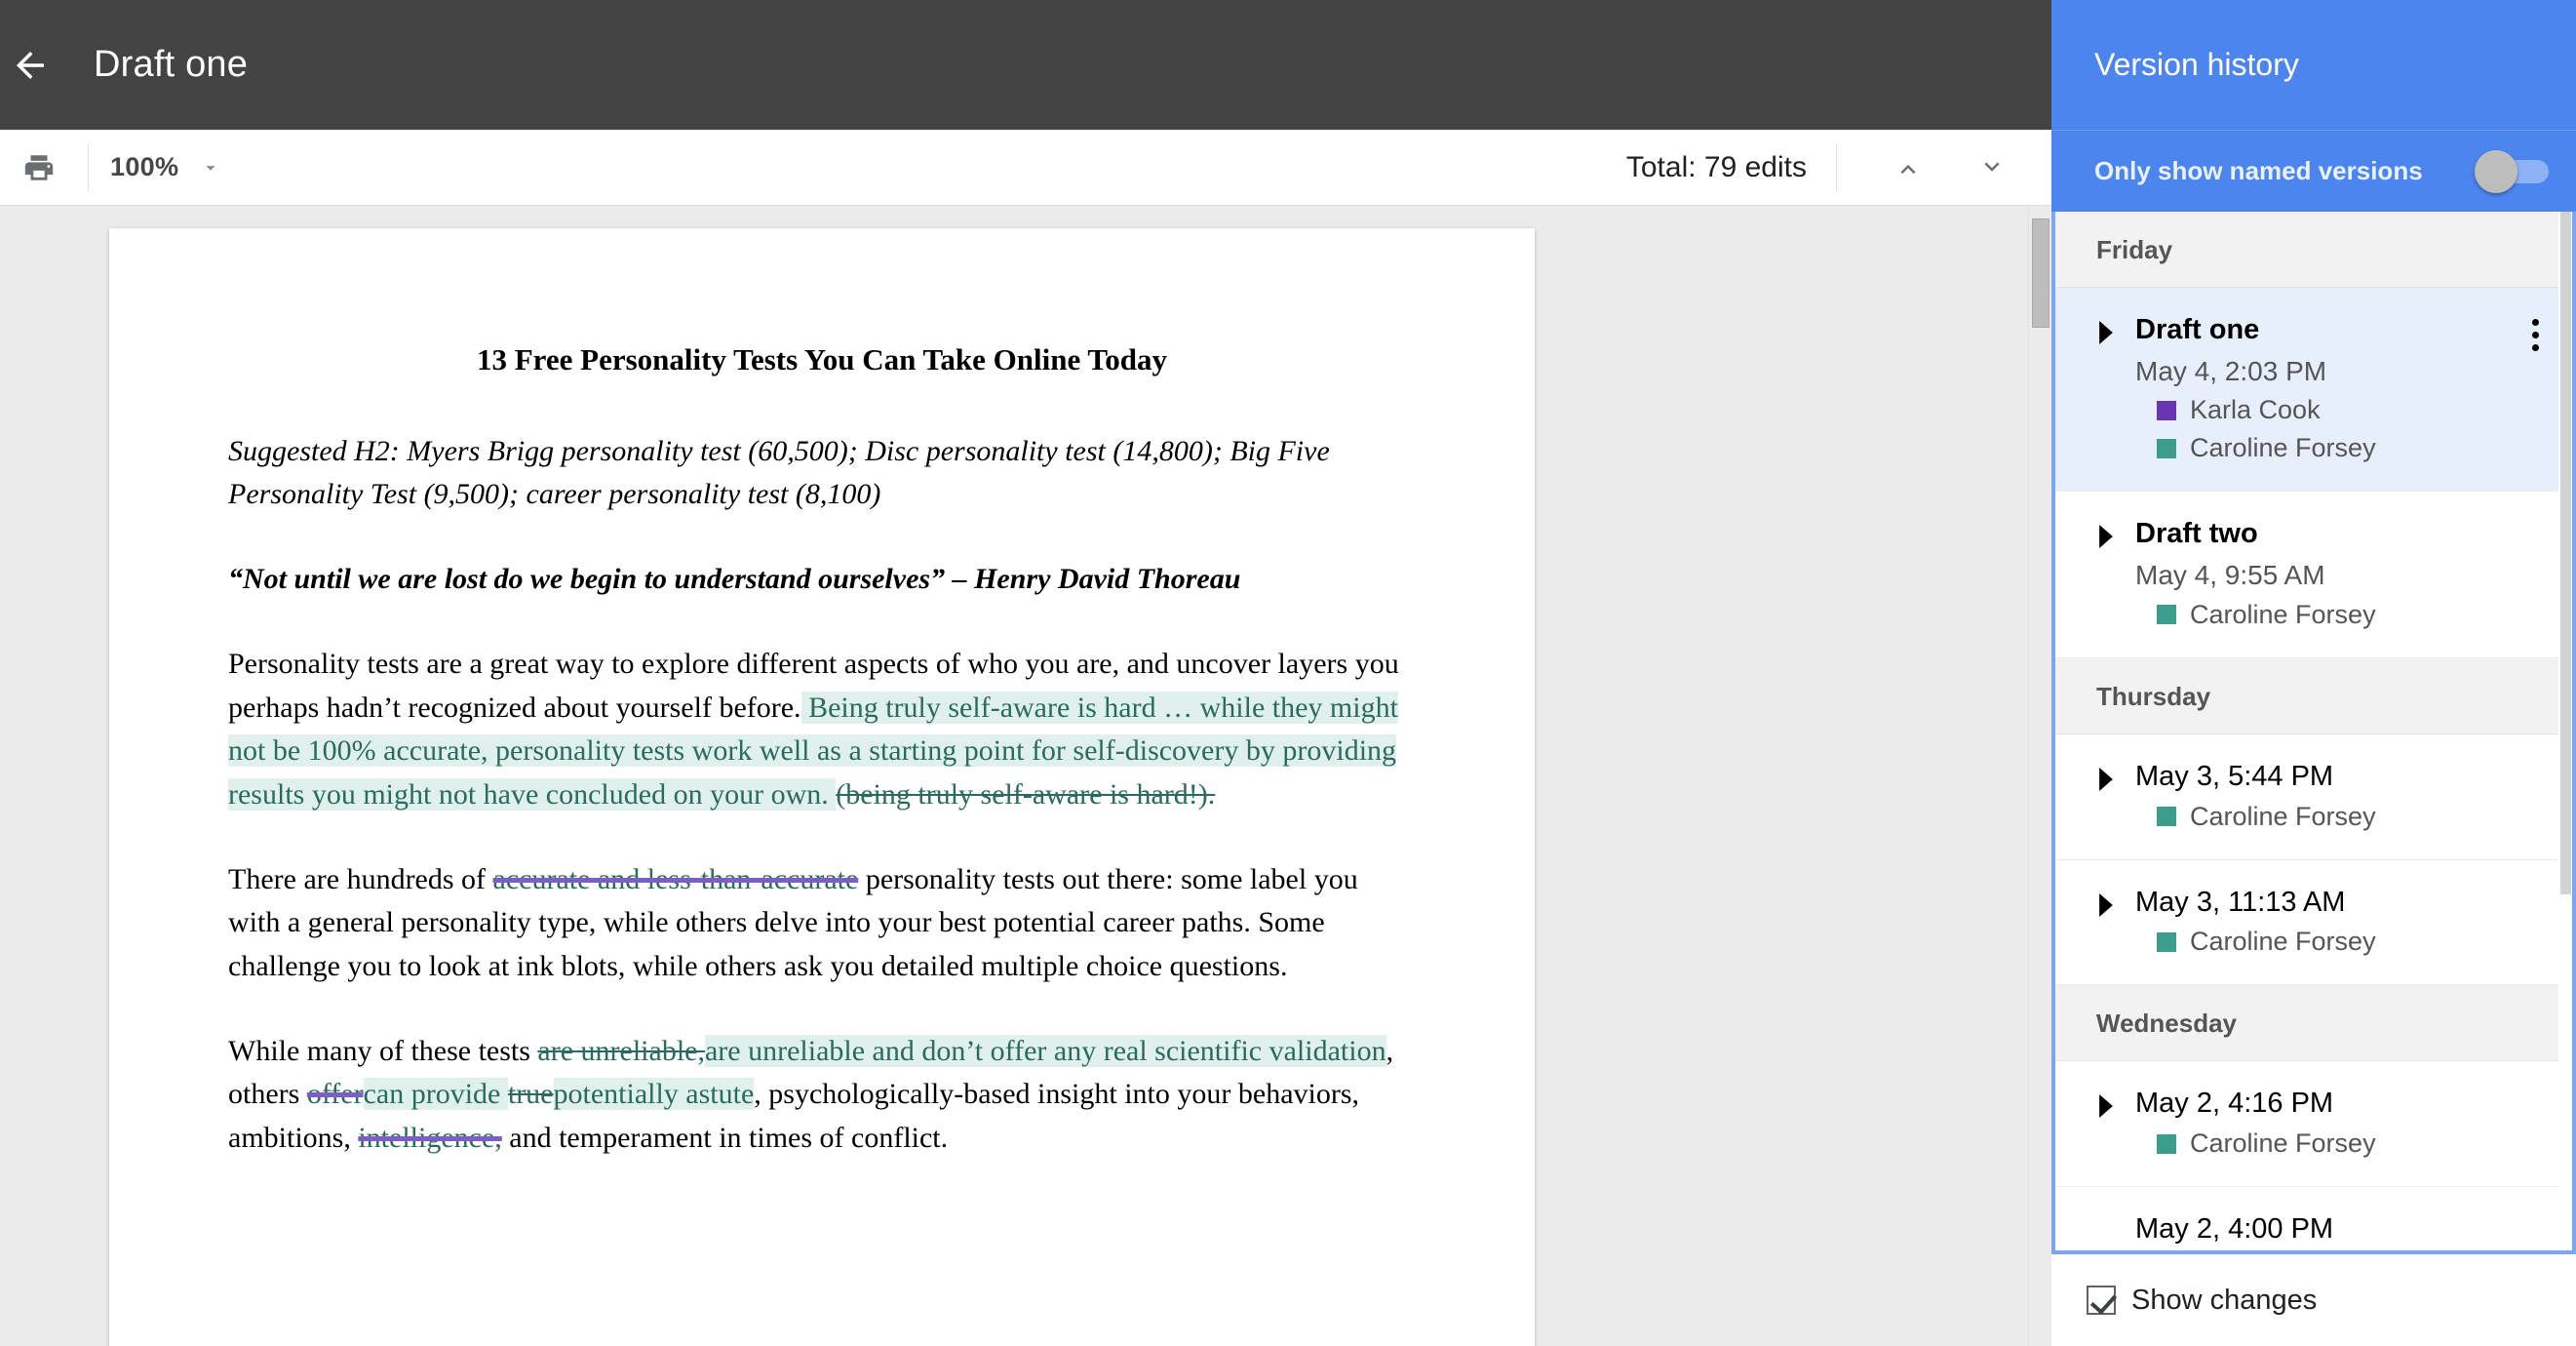 This screenshot has width=2576, height=1346. What do you see at coordinates (1025, 65) in the screenshot?
I see `top-bar: Draft one` at bounding box center [1025, 65].